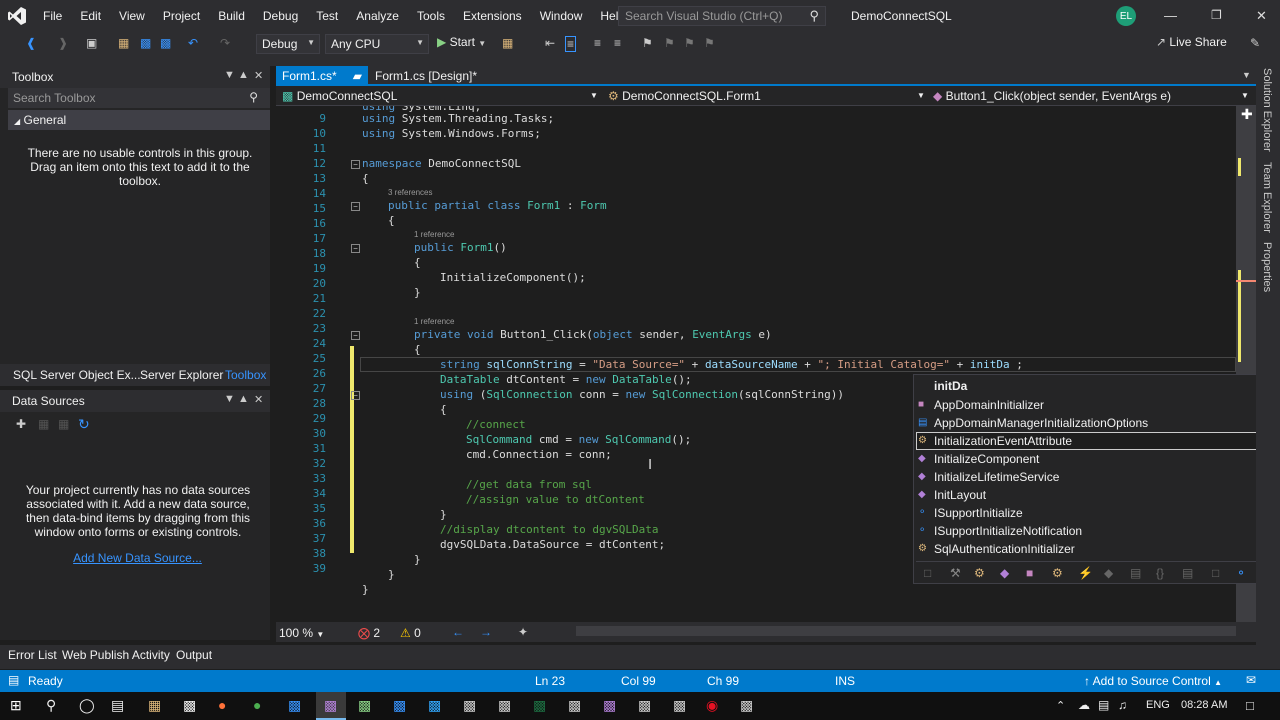 This screenshot has height=720, width=1280. I want to click on filter-field-icon: ◆, so click(1108, 573).